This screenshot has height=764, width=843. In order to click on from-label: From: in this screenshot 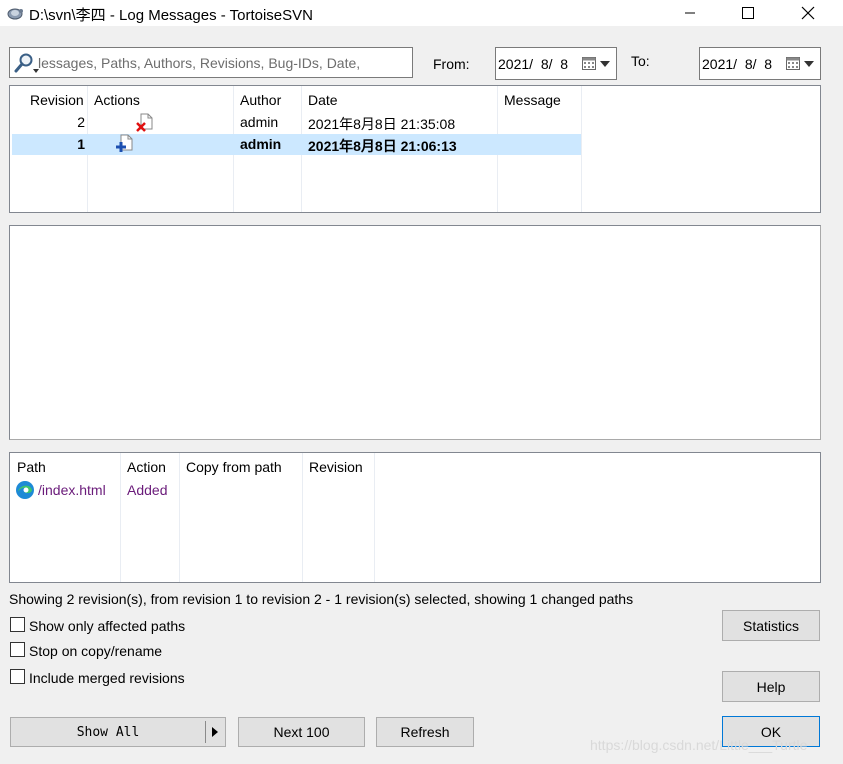, I will do `click(451, 64)`.